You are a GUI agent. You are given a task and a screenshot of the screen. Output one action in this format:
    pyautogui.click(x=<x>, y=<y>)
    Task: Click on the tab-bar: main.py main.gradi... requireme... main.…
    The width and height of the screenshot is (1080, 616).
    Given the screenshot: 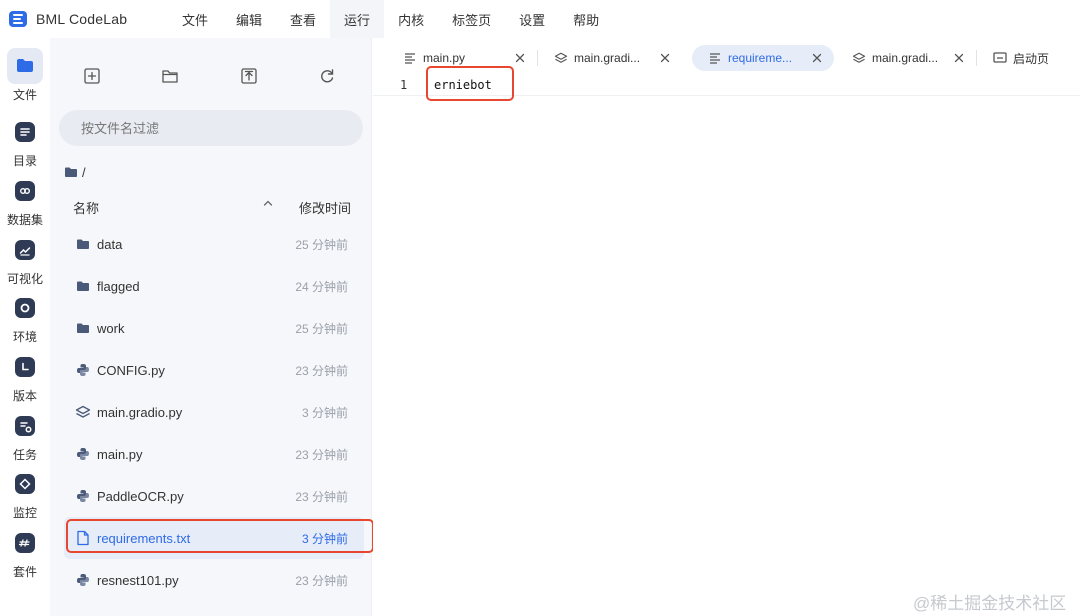 What is the action you would take?
    pyautogui.click(x=726, y=58)
    